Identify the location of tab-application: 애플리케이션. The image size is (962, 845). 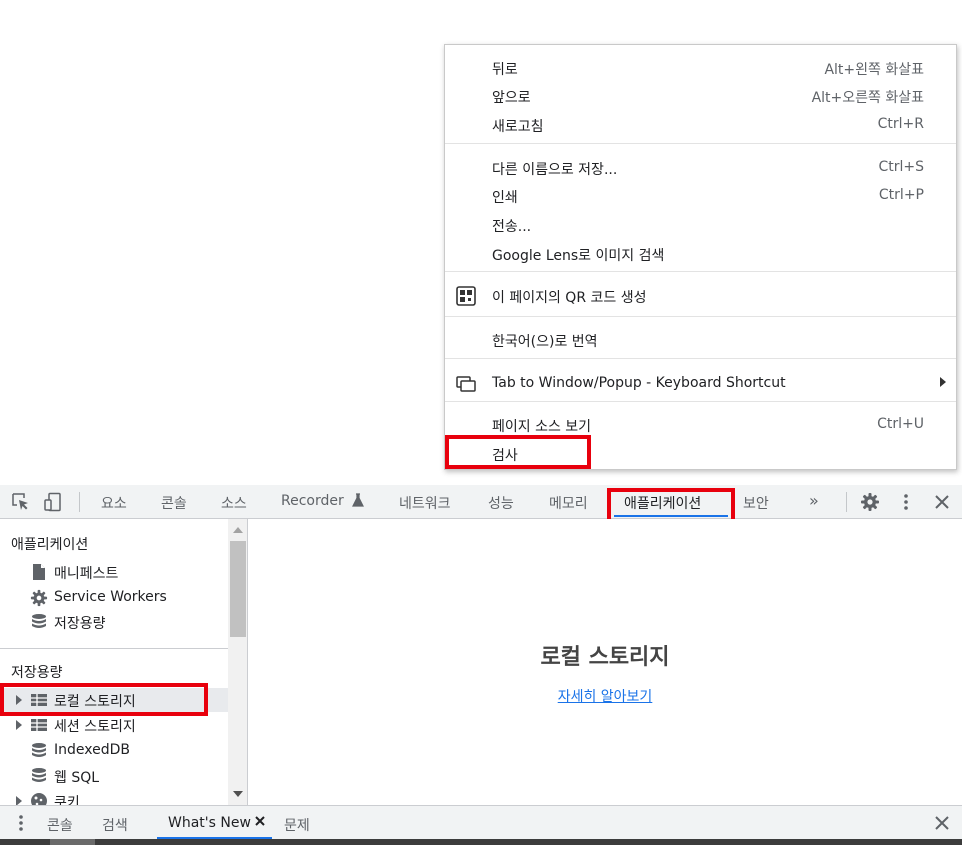
(662, 503).